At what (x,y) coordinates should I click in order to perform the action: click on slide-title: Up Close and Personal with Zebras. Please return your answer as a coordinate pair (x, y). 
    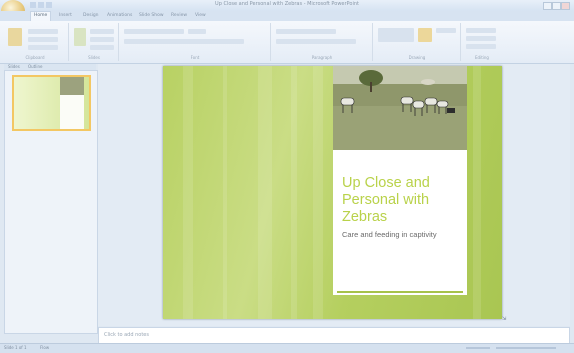
    Looking at the image, I should click on (404, 200).